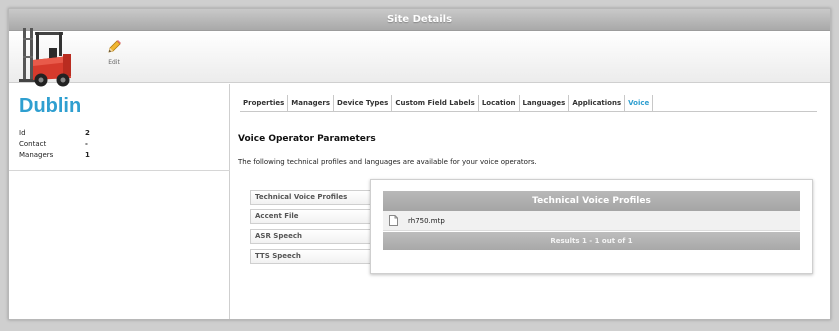 This screenshot has height=331, width=839. I want to click on site-info: Id 2 Contact - Managers 1, so click(54, 144).